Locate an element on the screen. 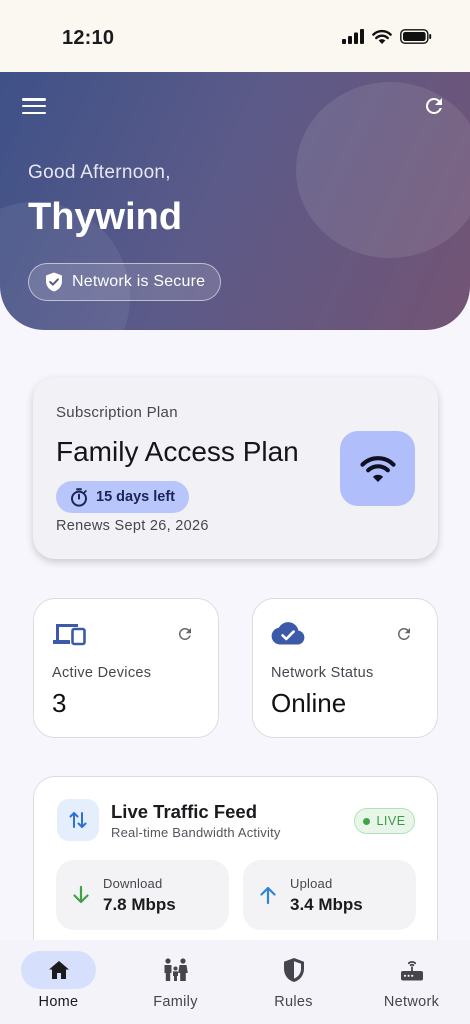 This screenshot has width=470, height=1024. download-value: 7.8 Mbps is located at coordinates (139, 904).